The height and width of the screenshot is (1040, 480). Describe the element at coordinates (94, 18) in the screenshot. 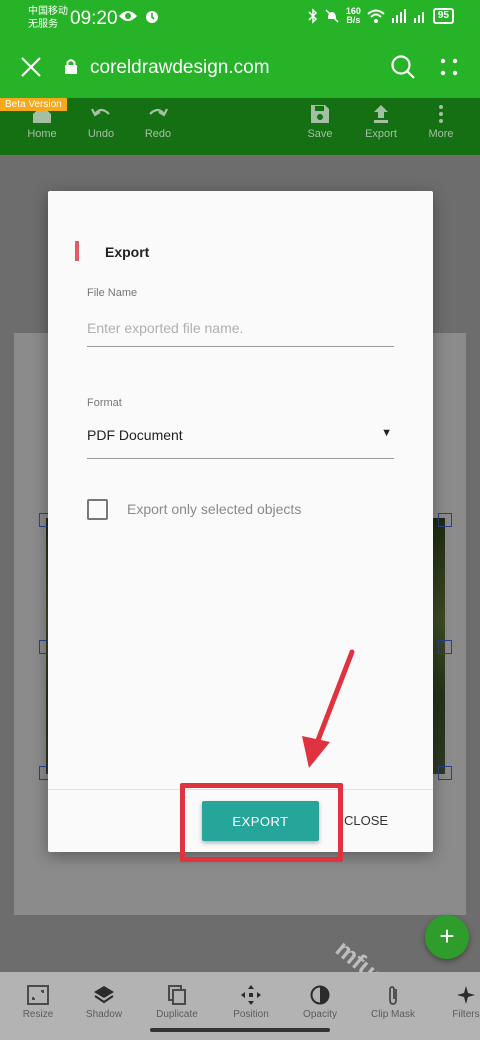

I see `status-time: 09:20` at that location.